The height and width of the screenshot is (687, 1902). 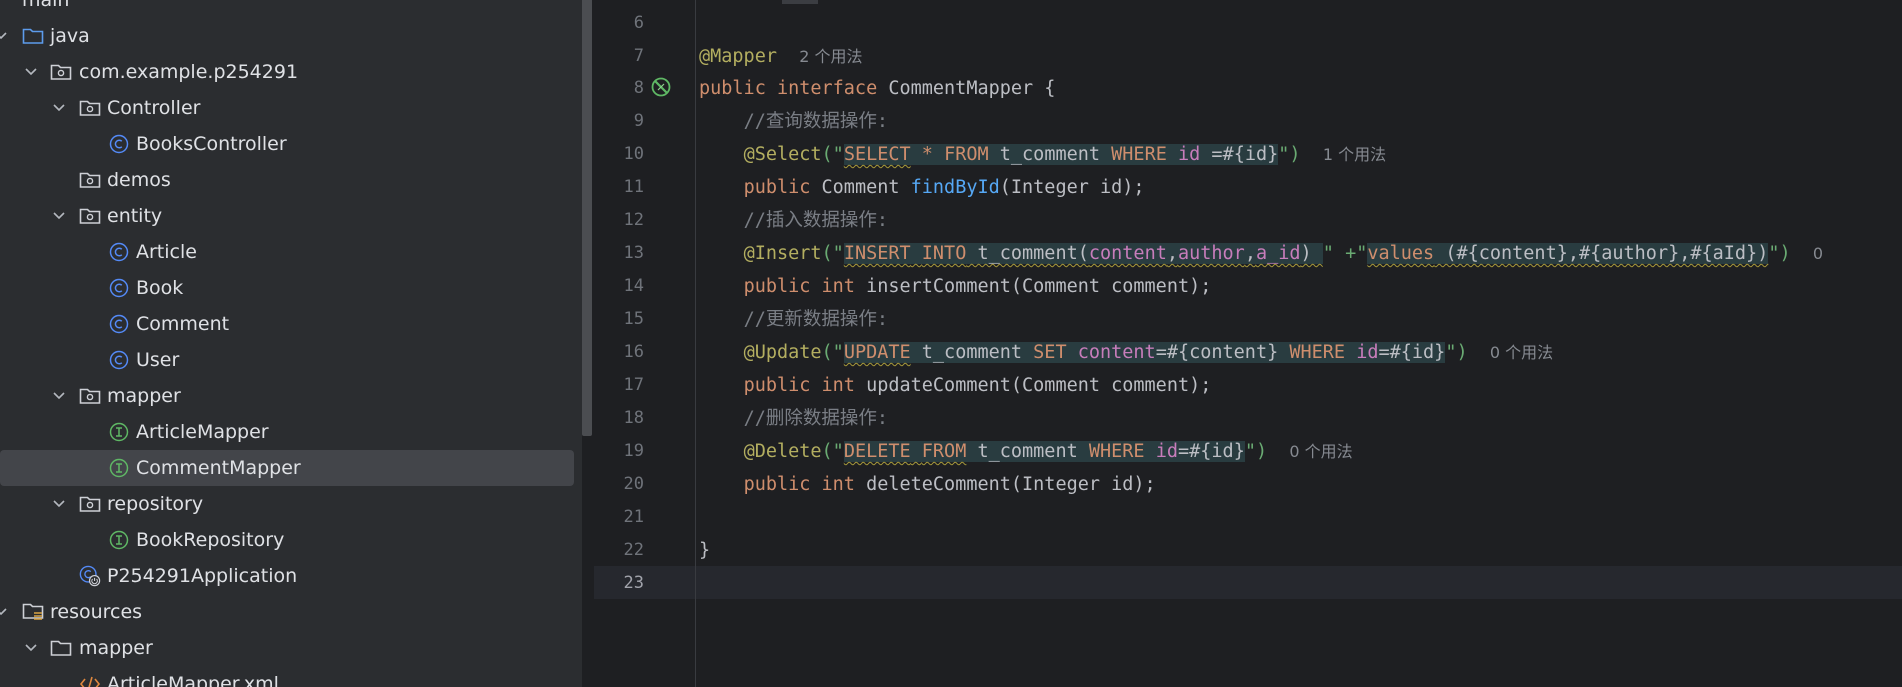 What do you see at coordinates (287, 9) in the screenshot?
I see `tree-item-main: main` at bounding box center [287, 9].